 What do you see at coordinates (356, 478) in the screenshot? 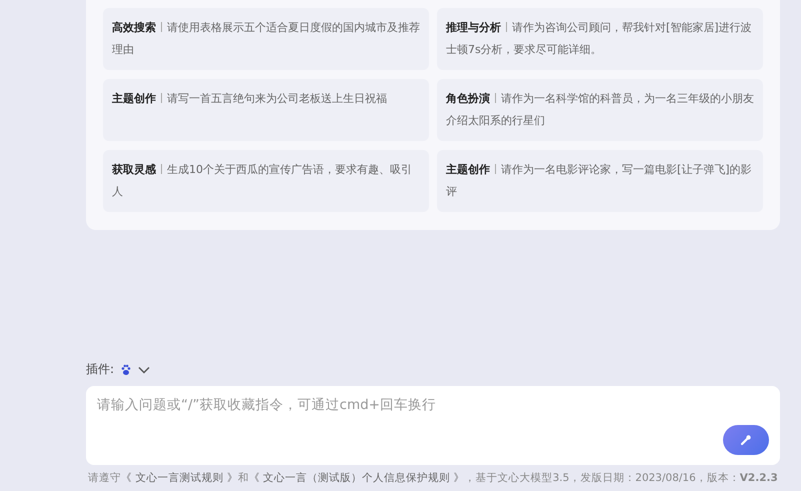
I see `rules-link: 《 文心一言（测试版）个人信息保护规则 》` at bounding box center [356, 478].